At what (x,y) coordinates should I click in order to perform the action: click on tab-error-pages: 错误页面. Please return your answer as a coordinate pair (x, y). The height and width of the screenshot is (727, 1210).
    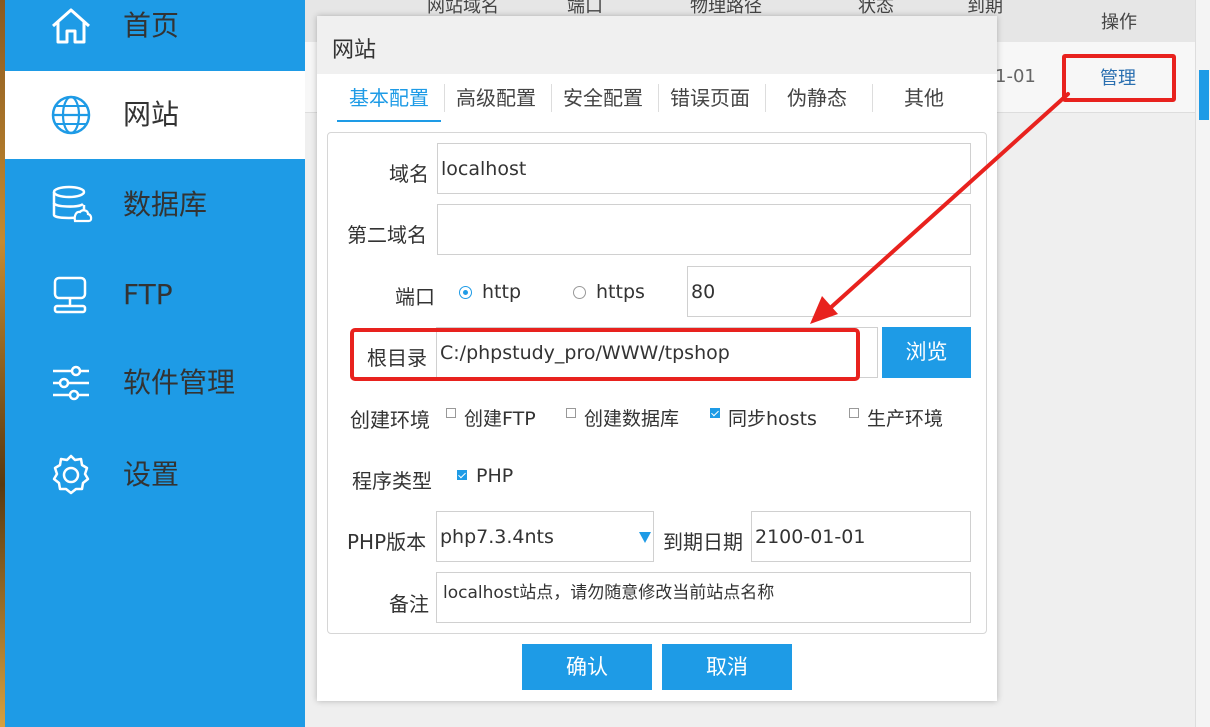
    Looking at the image, I should click on (710, 98).